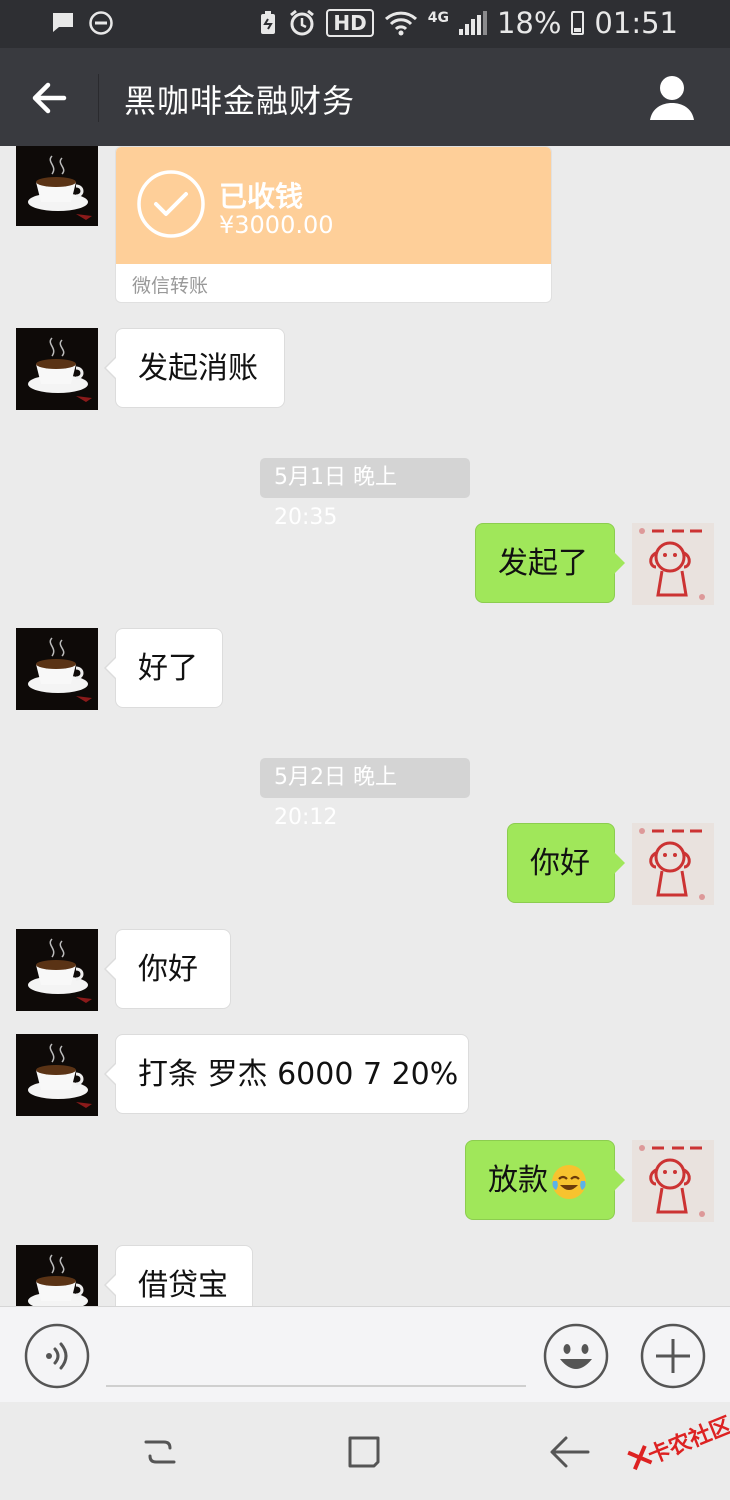  Describe the element at coordinates (63, 22) in the screenshot. I see `message-notification-icon` at that location.